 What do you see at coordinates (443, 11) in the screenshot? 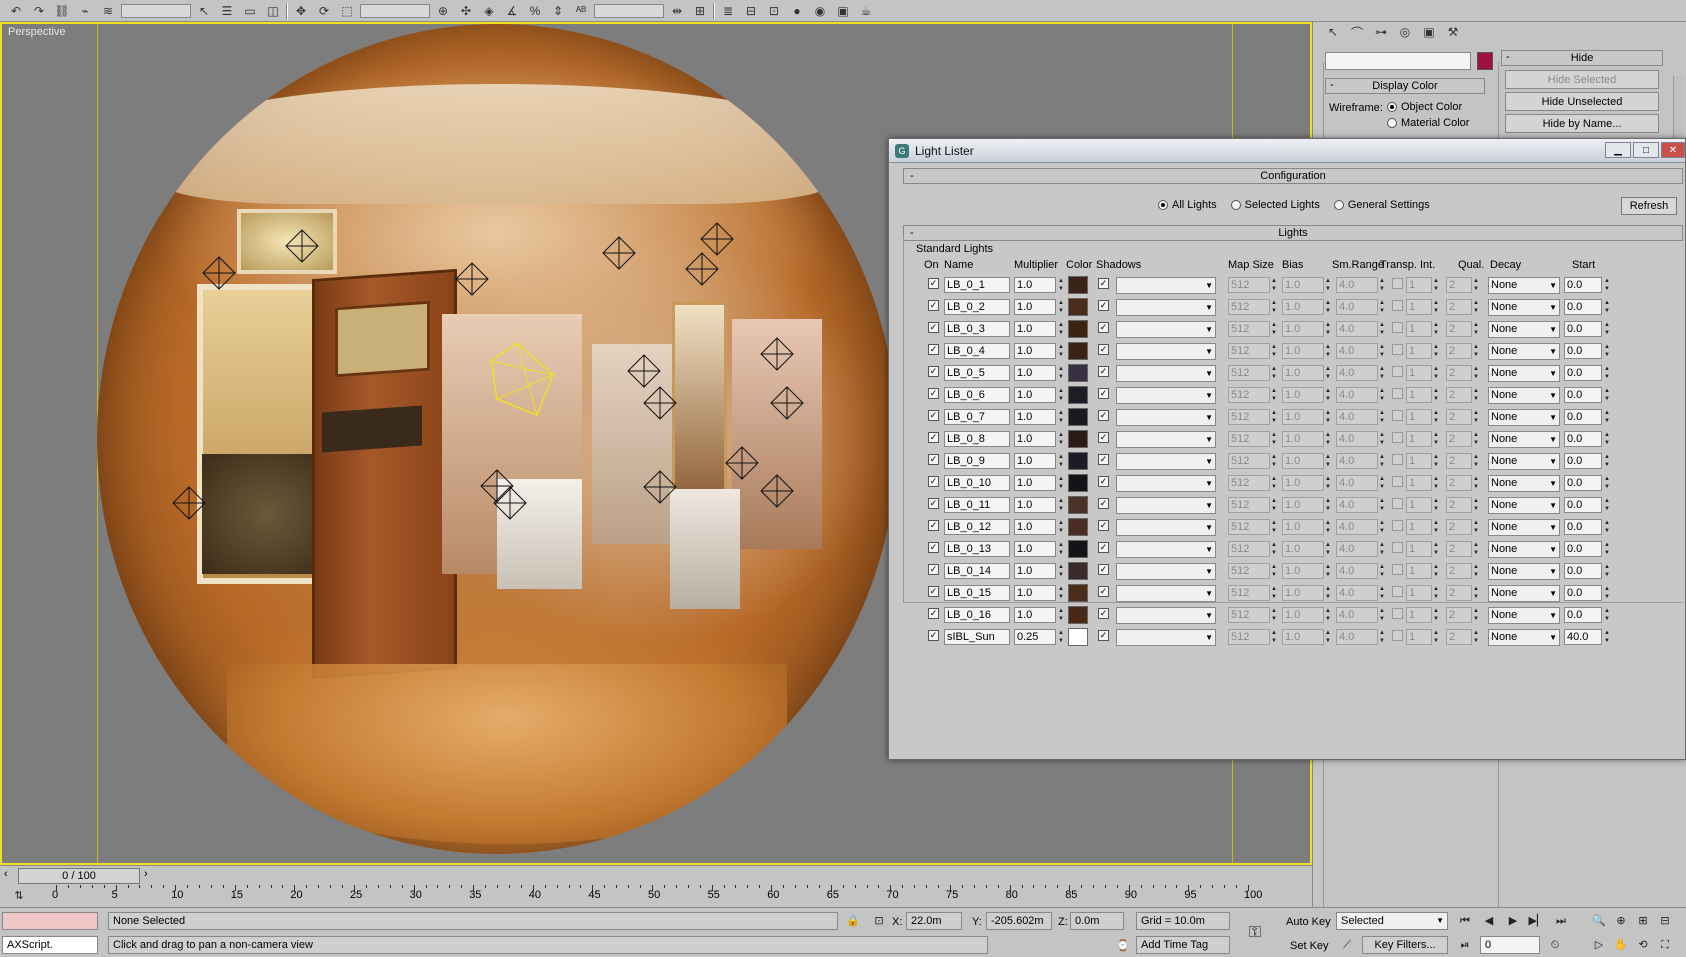
I see `pivot-icon: ⊕` at bounding box center [443, 11].